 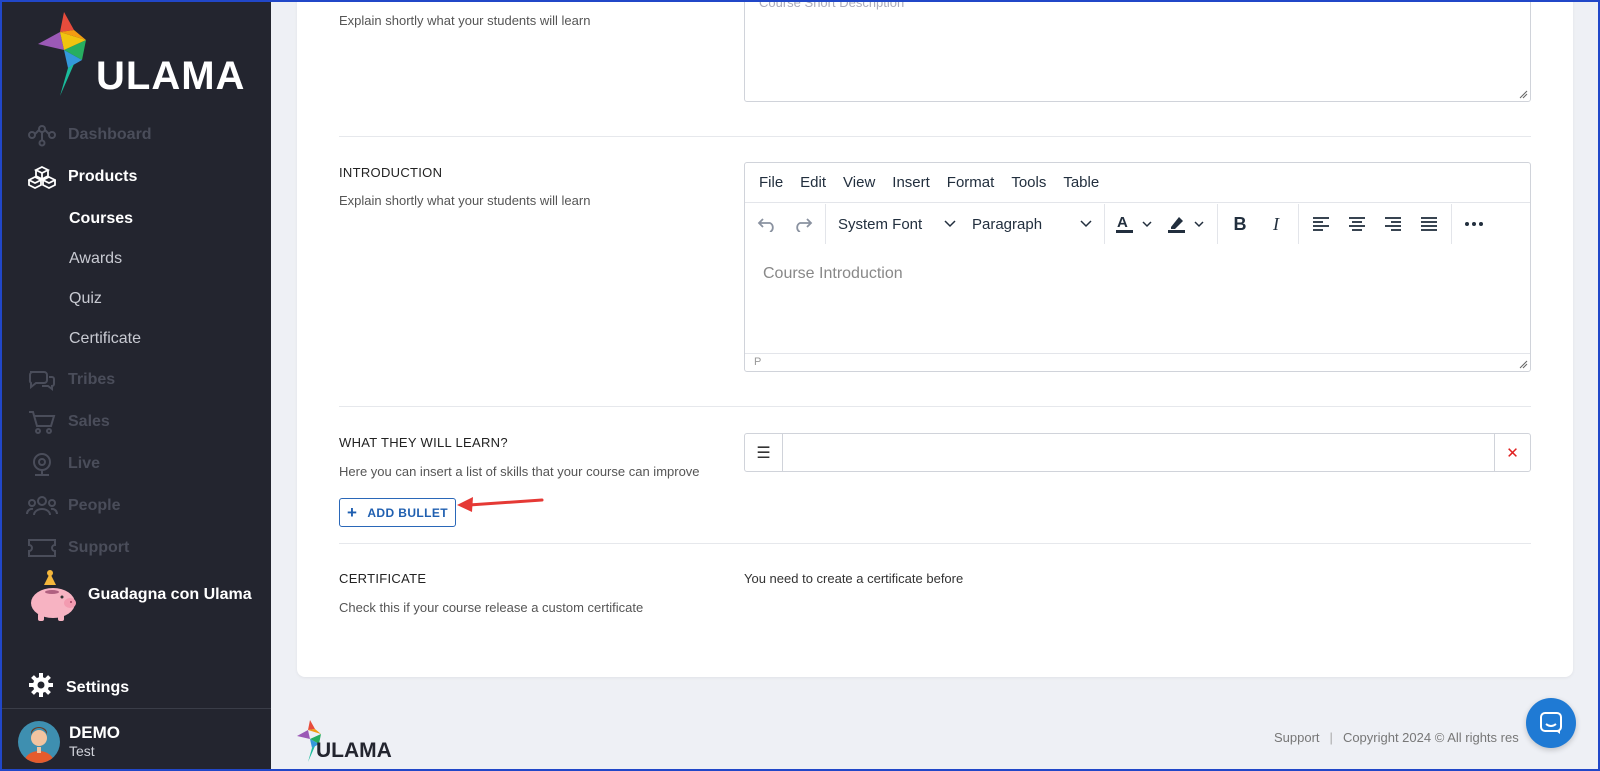 I want to click on promo-link: Guadagna con Ulama, so click(x=139, y=595).